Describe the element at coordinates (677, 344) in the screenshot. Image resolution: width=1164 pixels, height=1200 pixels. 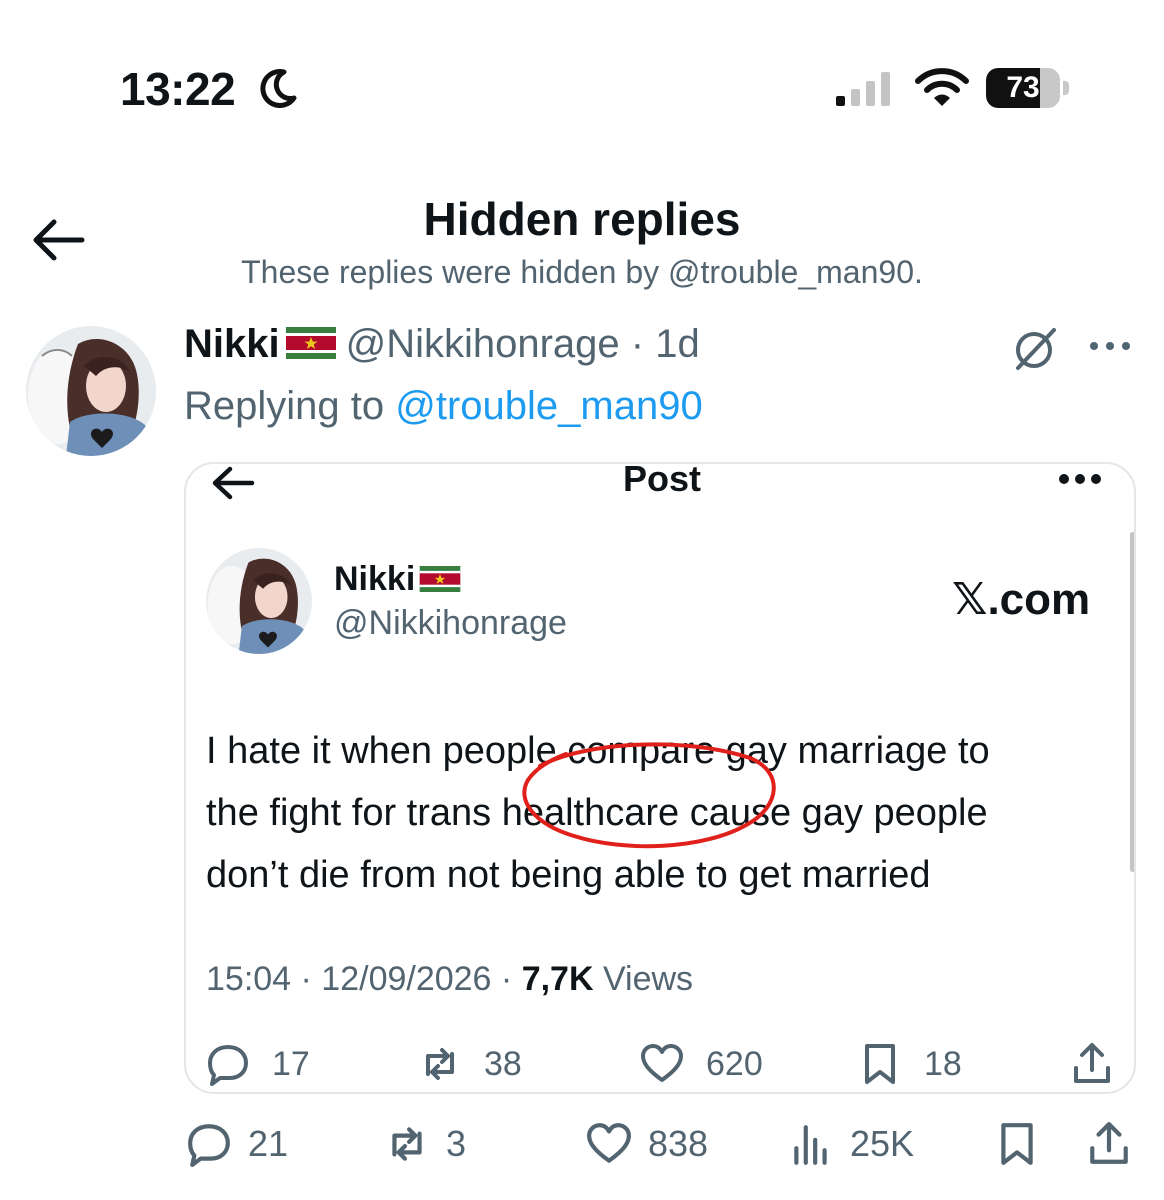
I see `post-time: 1d` at that location.